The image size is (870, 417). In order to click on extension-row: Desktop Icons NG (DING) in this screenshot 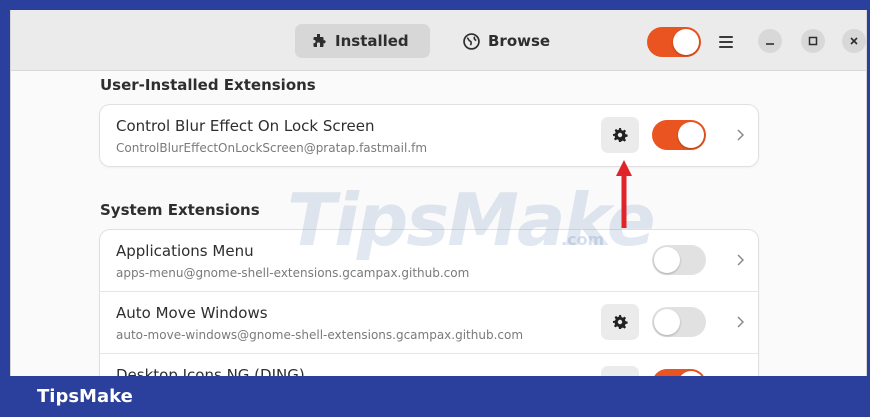, I will do `click(429, 364)`.